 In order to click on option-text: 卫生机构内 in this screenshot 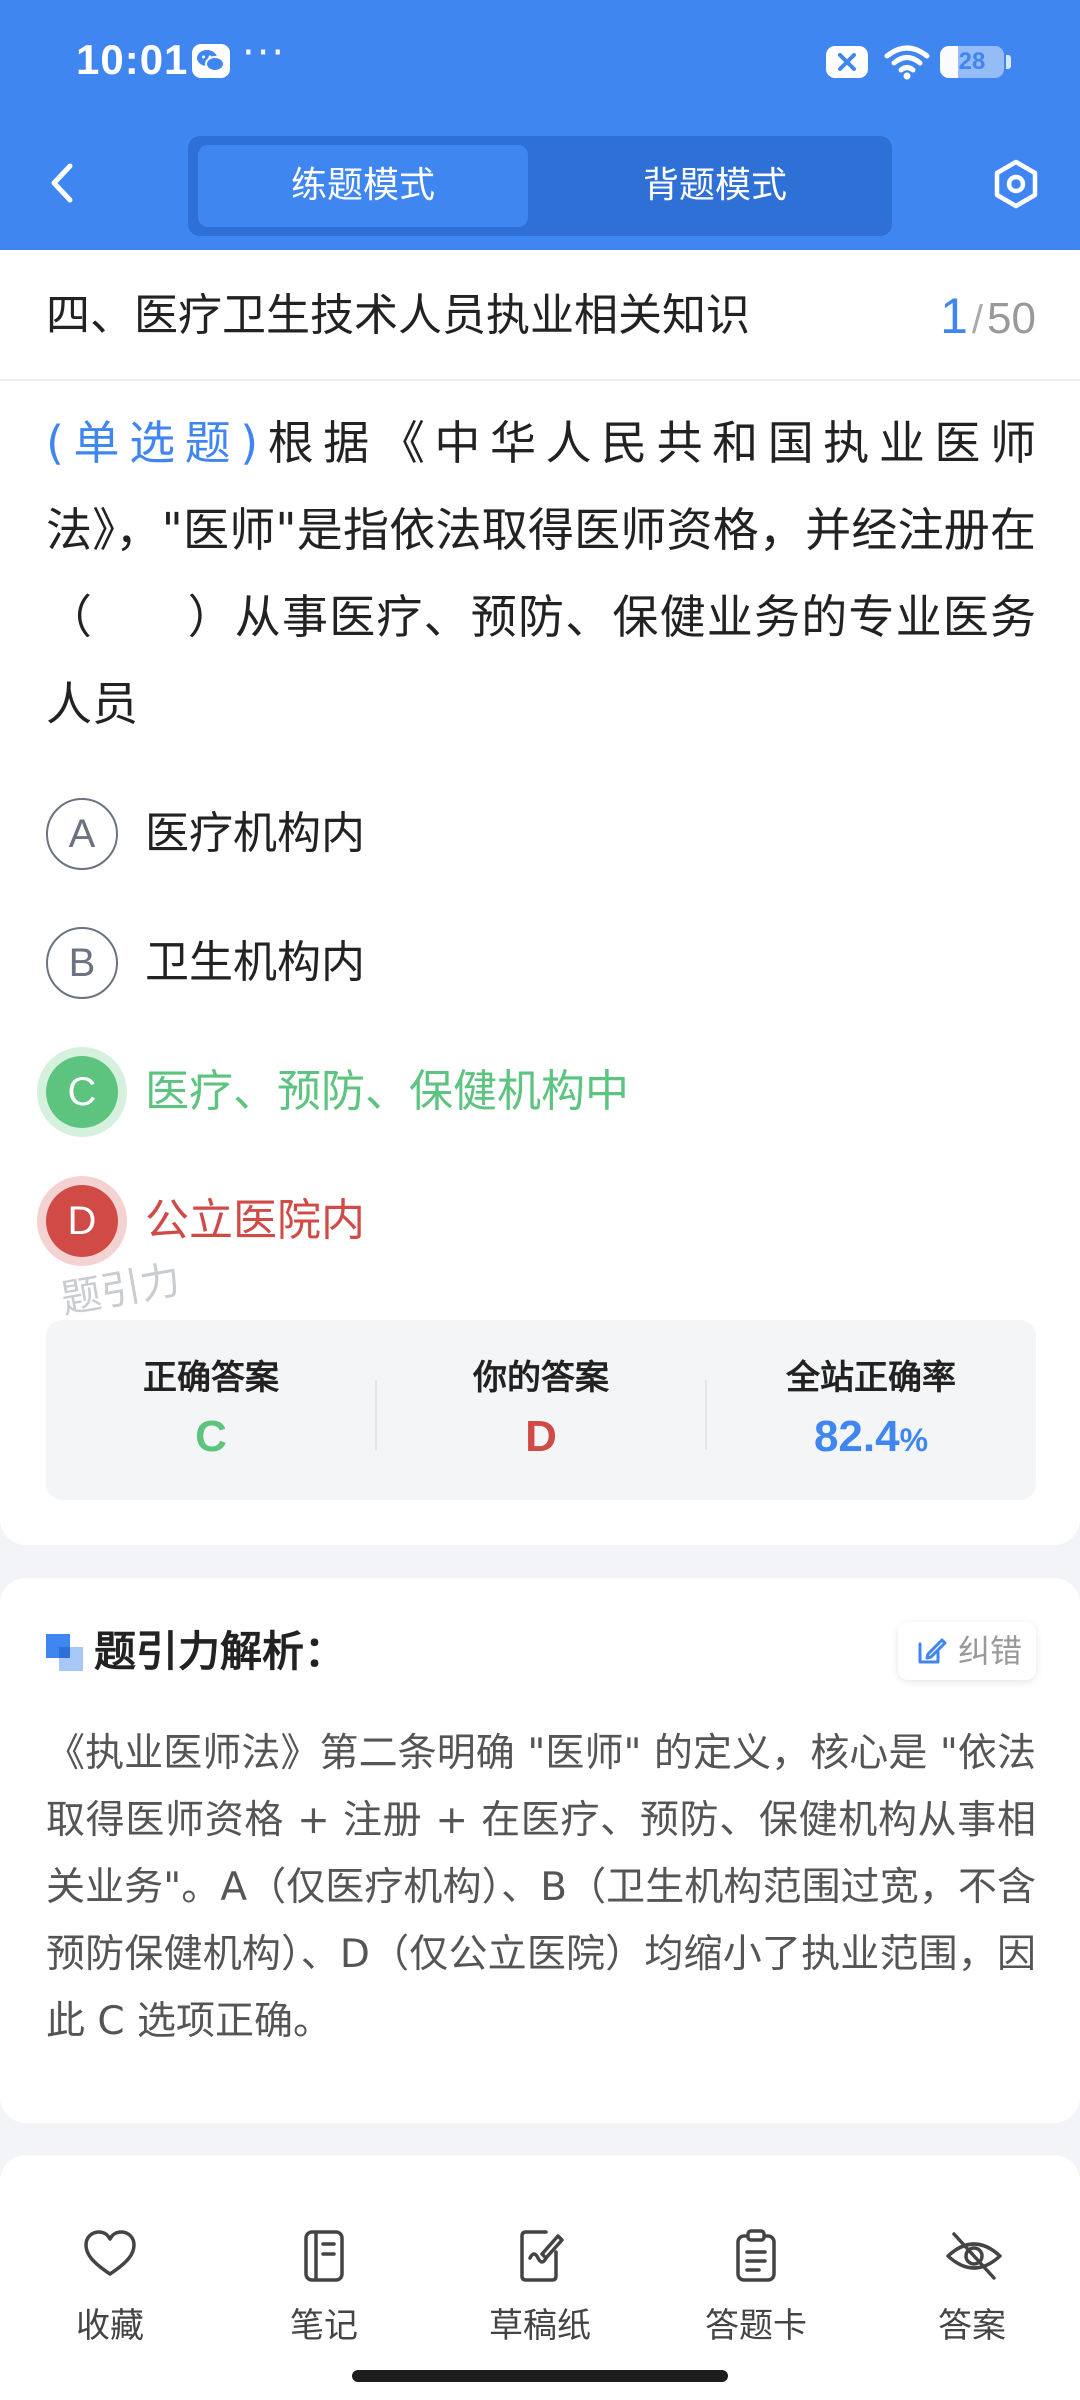, I will do `click(255, 962)`.